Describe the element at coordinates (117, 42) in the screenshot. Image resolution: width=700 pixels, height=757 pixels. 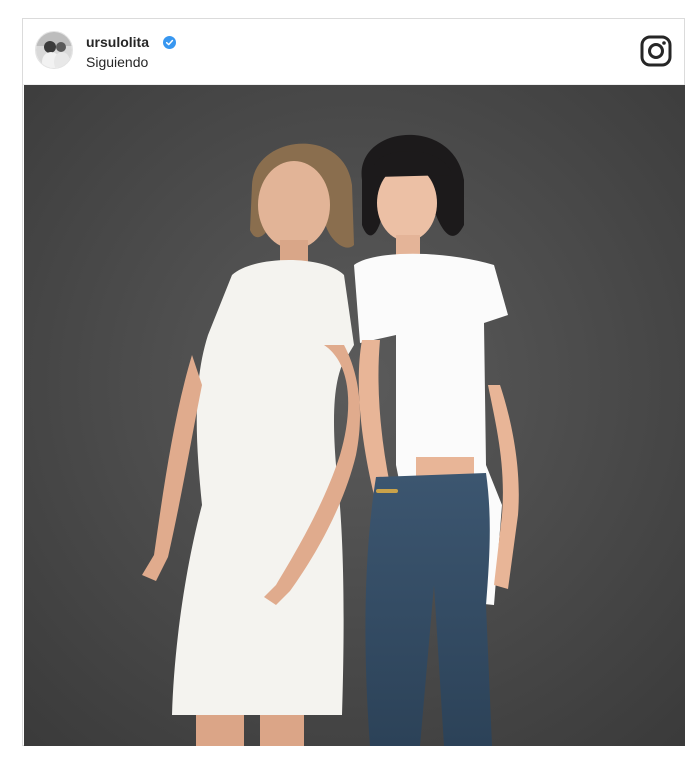
I see `username: ursulolita` at that location.